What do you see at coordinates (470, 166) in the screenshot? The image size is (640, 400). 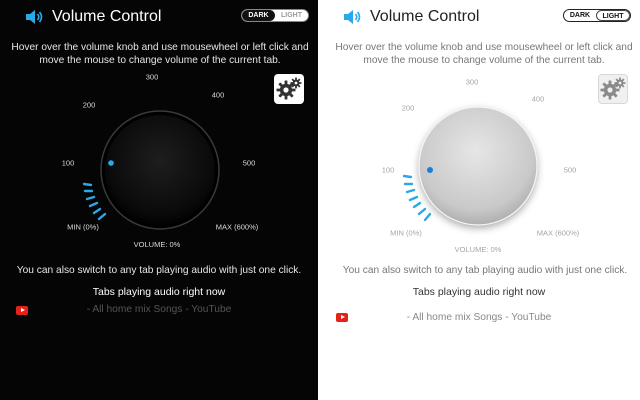 I see `knob-ticks` at bounding box center [470, 166].